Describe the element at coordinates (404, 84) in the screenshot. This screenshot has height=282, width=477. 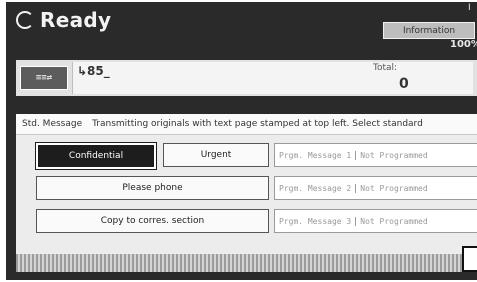
I see `total-value: 0` at that location.